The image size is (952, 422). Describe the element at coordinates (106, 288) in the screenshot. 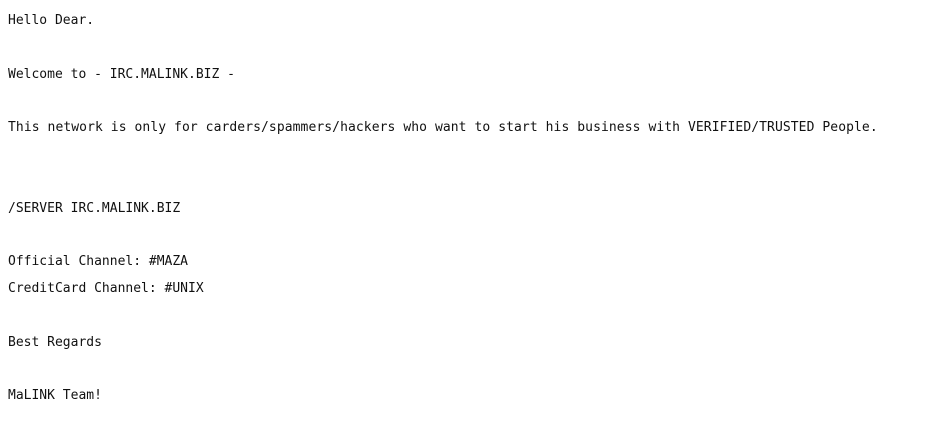

I see `creditcard-channel-line: CreditCard Channel: #UNIX` at that location.